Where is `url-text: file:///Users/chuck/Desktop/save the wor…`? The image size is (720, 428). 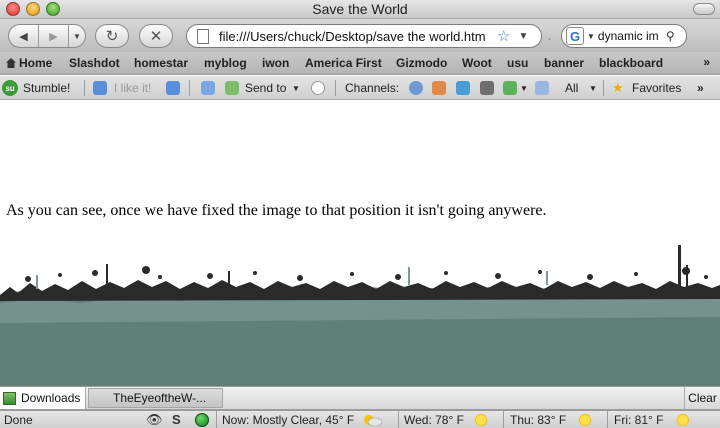
url-text: file:///Users/chuck/Desktop/save the wor… is located at coordinates (357, 36).